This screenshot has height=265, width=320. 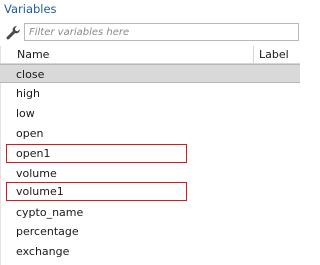 I want to click on variable-name: low, so click(x=25, y=113).